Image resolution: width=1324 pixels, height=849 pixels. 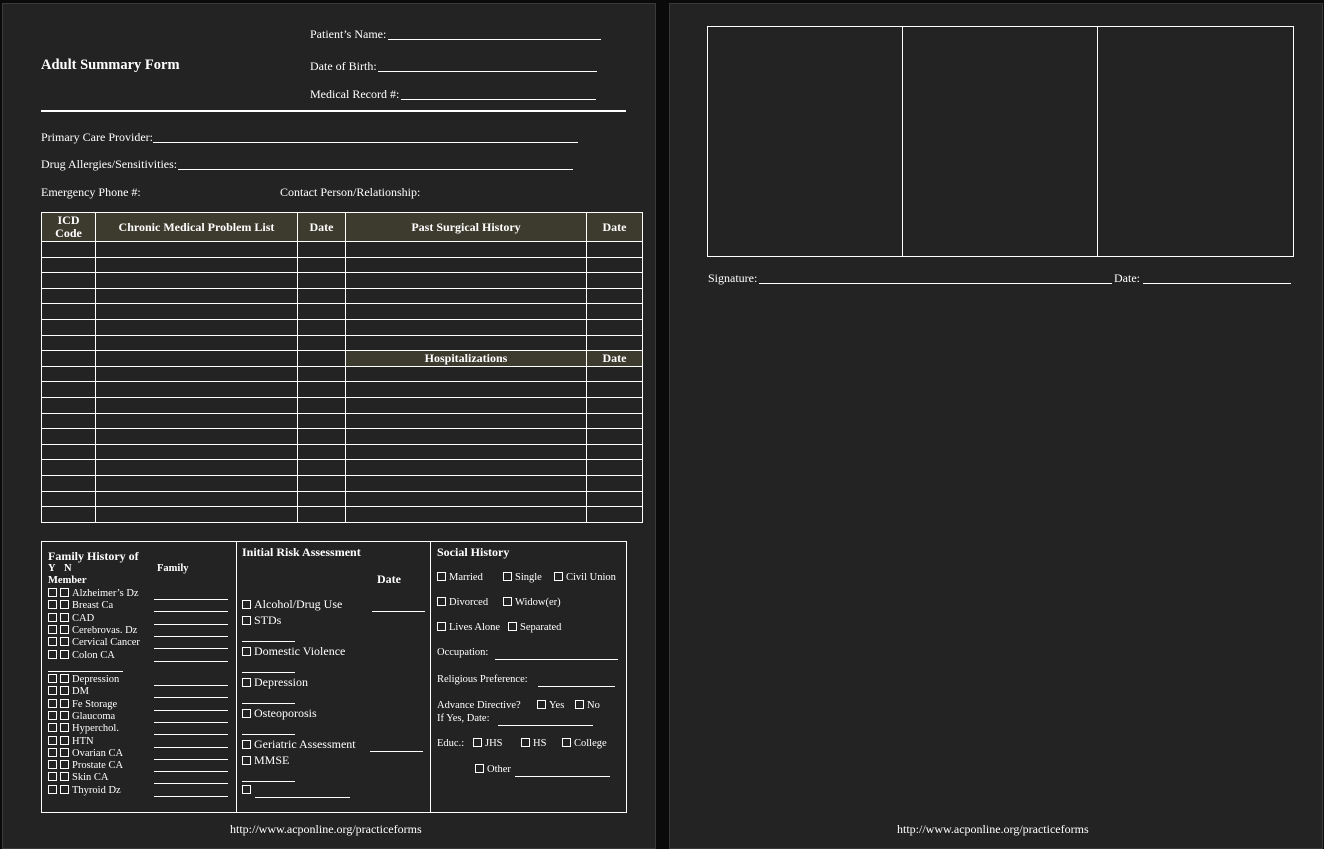 What do you see at coordinates (512, 626) in the screenshot?
I see `separated-checkbox` at bounding box center [512, 626].